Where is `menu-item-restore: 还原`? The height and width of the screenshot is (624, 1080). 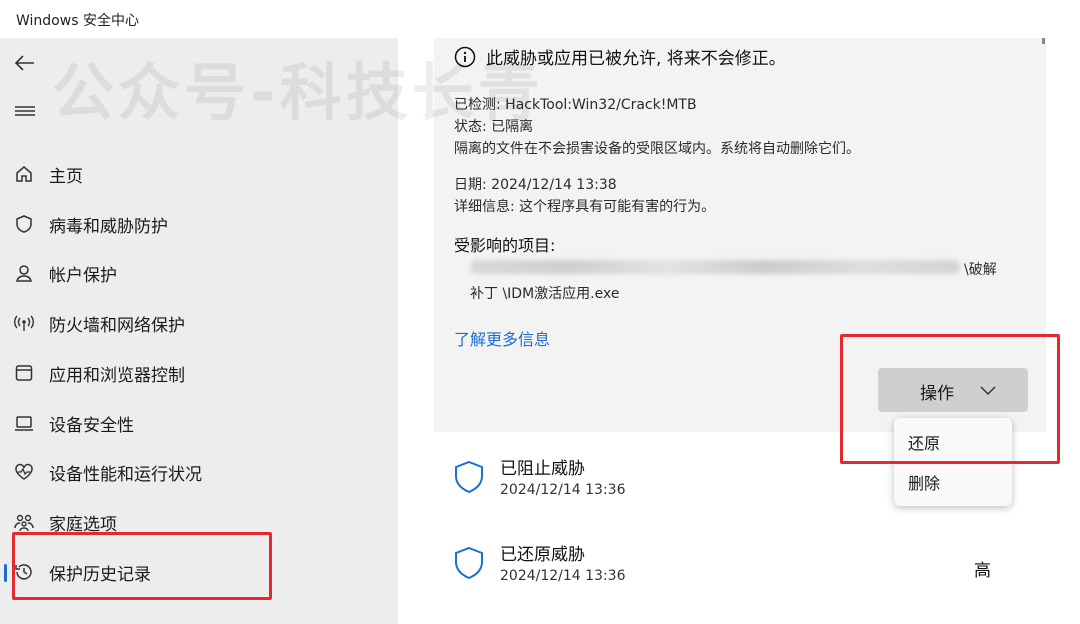
menu-item-restore: 还原 is located at coordinates (924, 442).